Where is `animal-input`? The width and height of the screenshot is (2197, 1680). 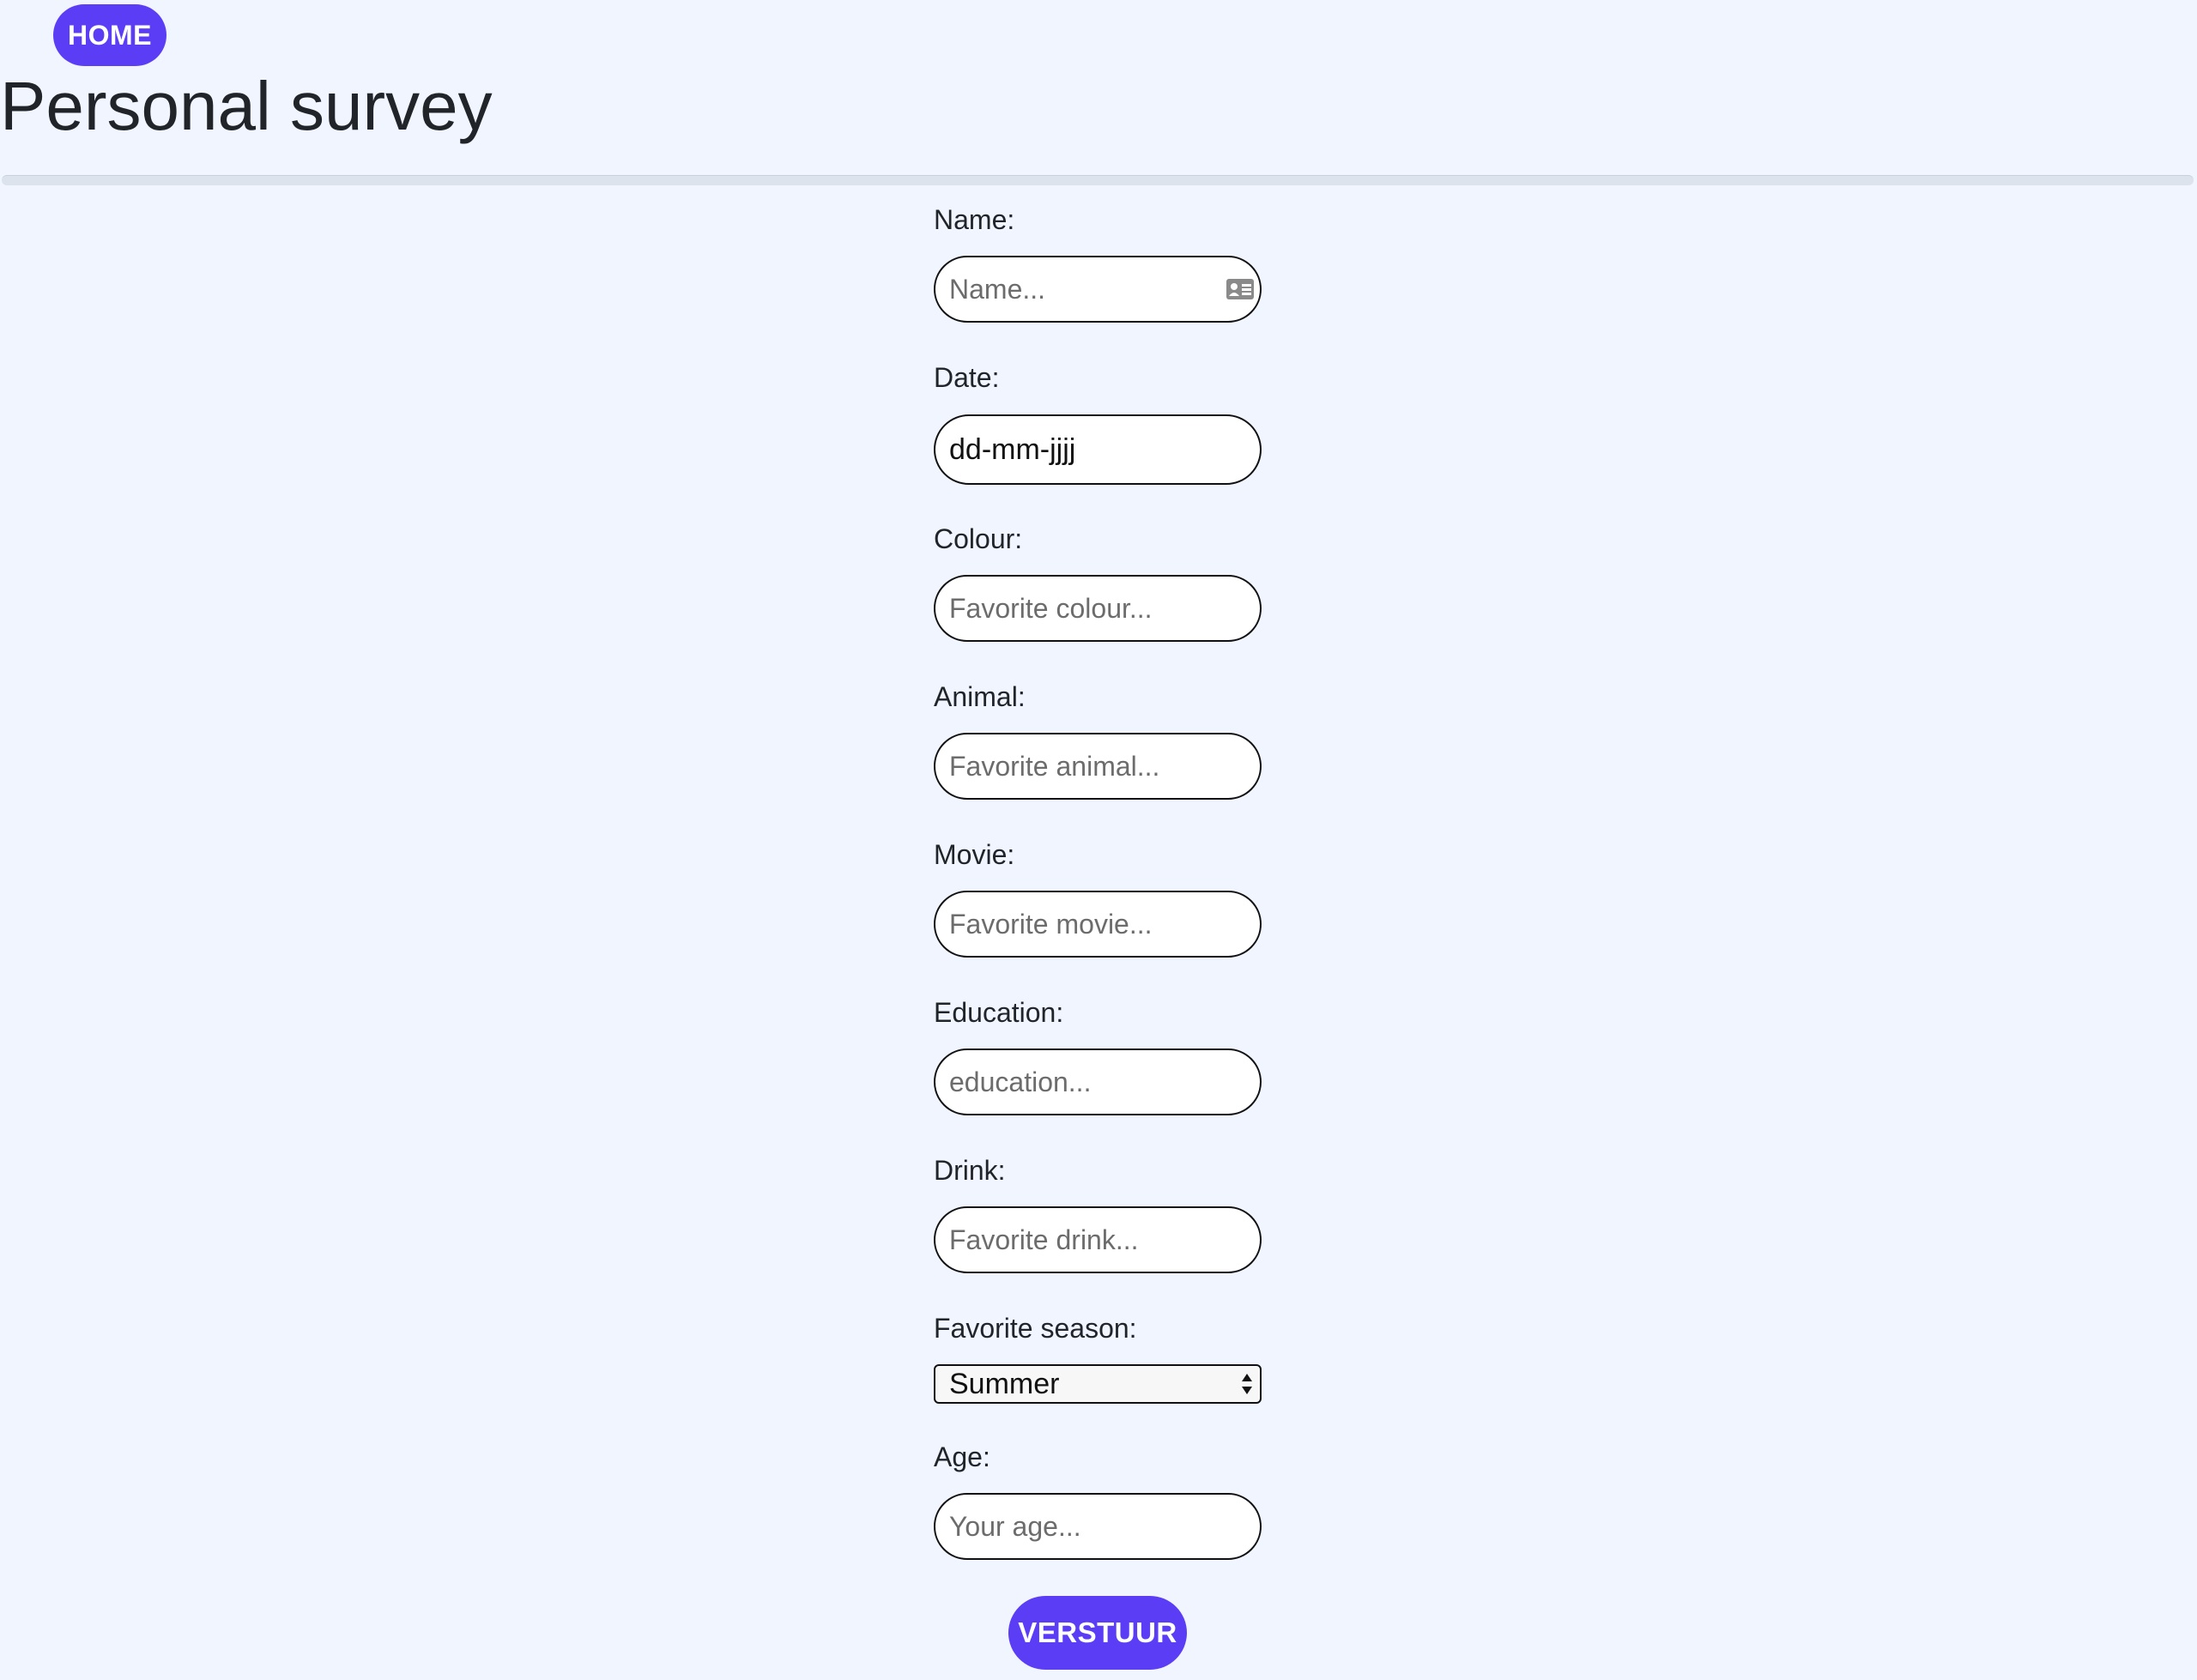
animal-input is located at coordinates (1098, 767).